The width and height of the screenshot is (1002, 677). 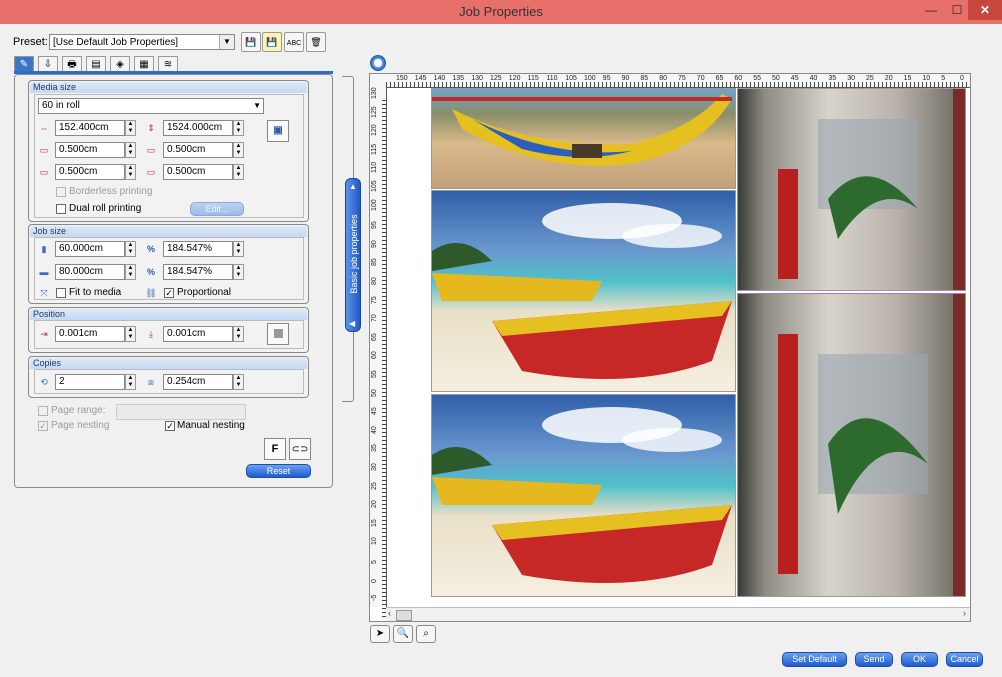 What do you see at coordinates (420, 78) in the screenshot?
I see `ruler-tick-label: 145` at bounding box center [420, 78].